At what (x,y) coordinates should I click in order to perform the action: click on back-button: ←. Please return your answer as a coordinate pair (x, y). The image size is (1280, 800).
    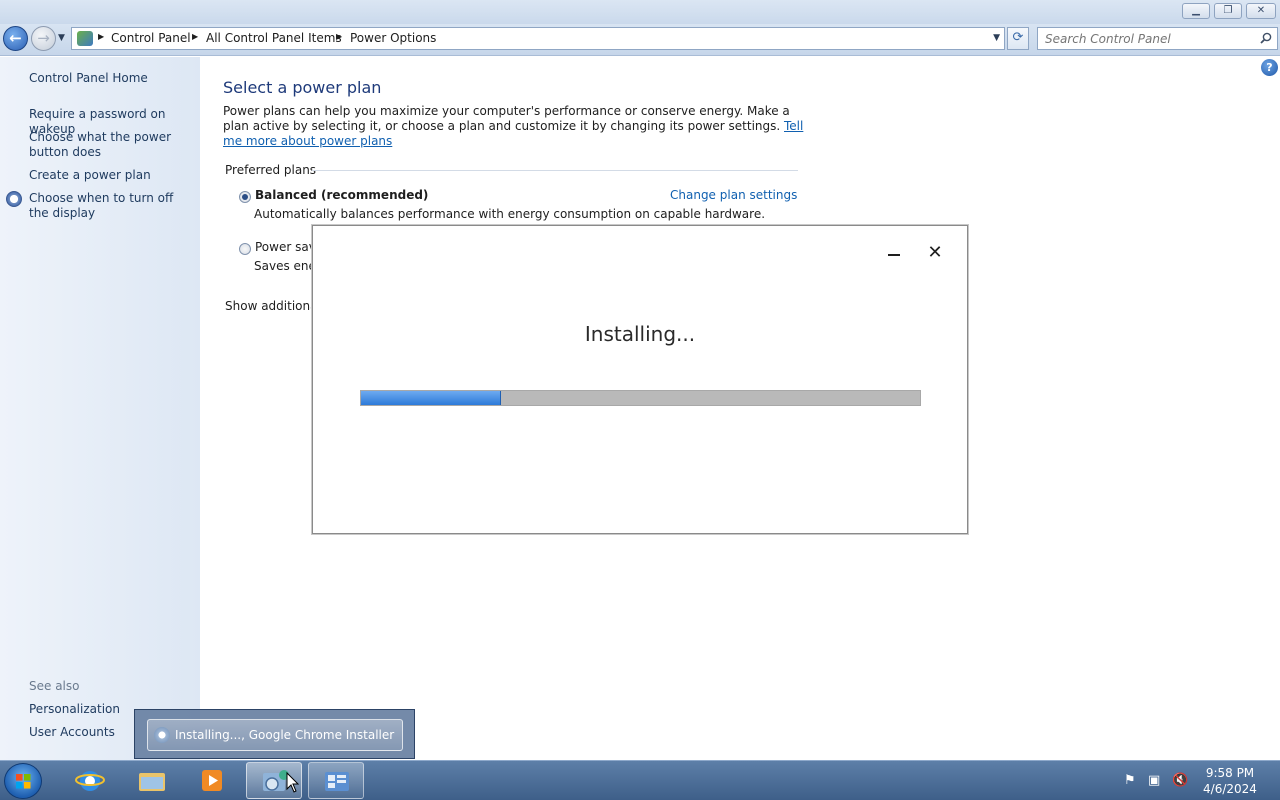
    Looking at the image, I should click on (15, 38).